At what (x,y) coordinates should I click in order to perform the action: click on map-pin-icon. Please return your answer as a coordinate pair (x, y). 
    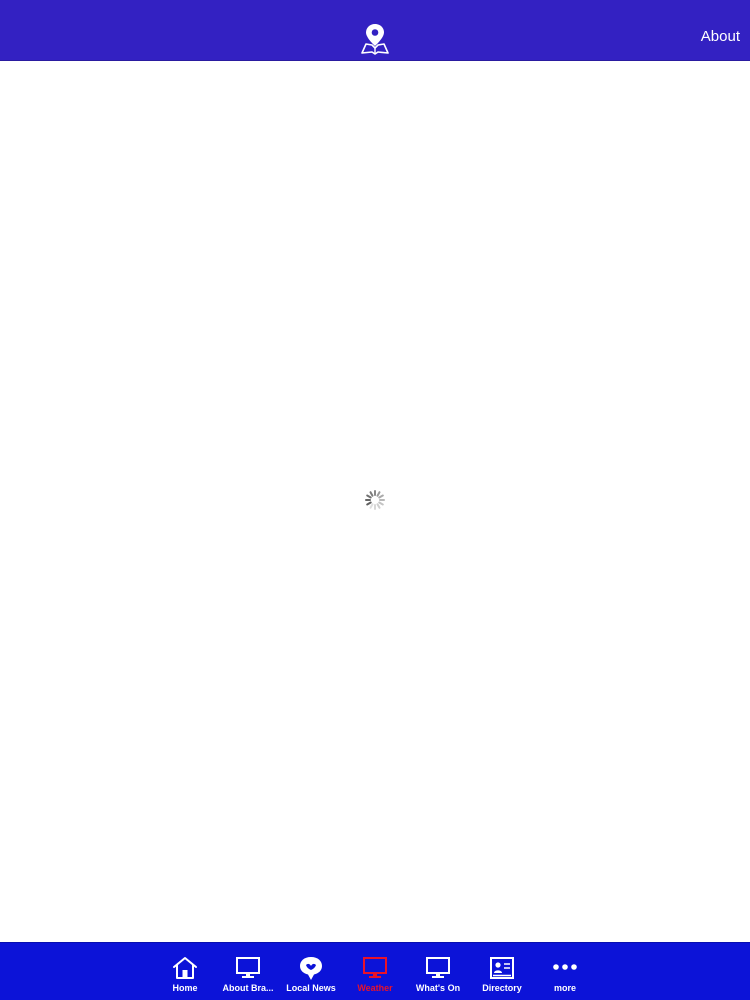
    Looking at the image, I should click on (375, 39).